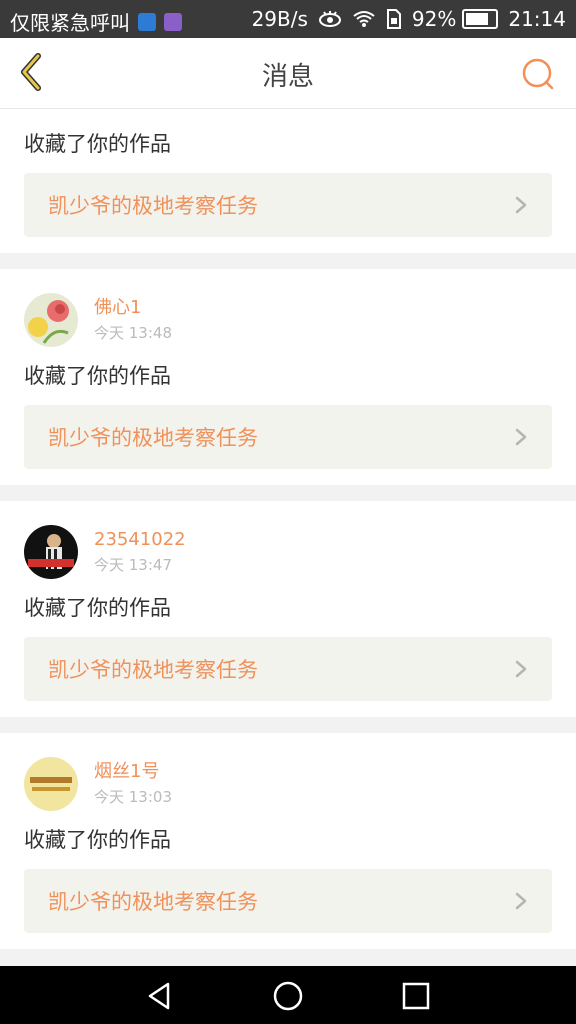 The width and height of the screenshot is (576, 1024). What do you see at coordinates (288, 540) in the screenshot?
I see `user-row: 23541022 今天 13:47` at bounding box center [288, 540].